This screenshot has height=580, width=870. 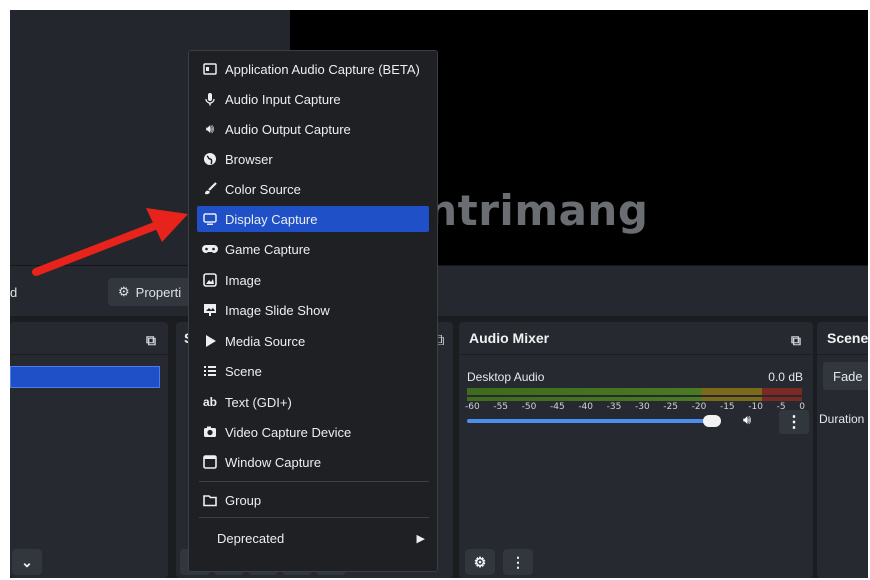 What do you see at coordinates (210, 341) in the screenshot?
I see `play-icon` at bounding box center [210, 341].